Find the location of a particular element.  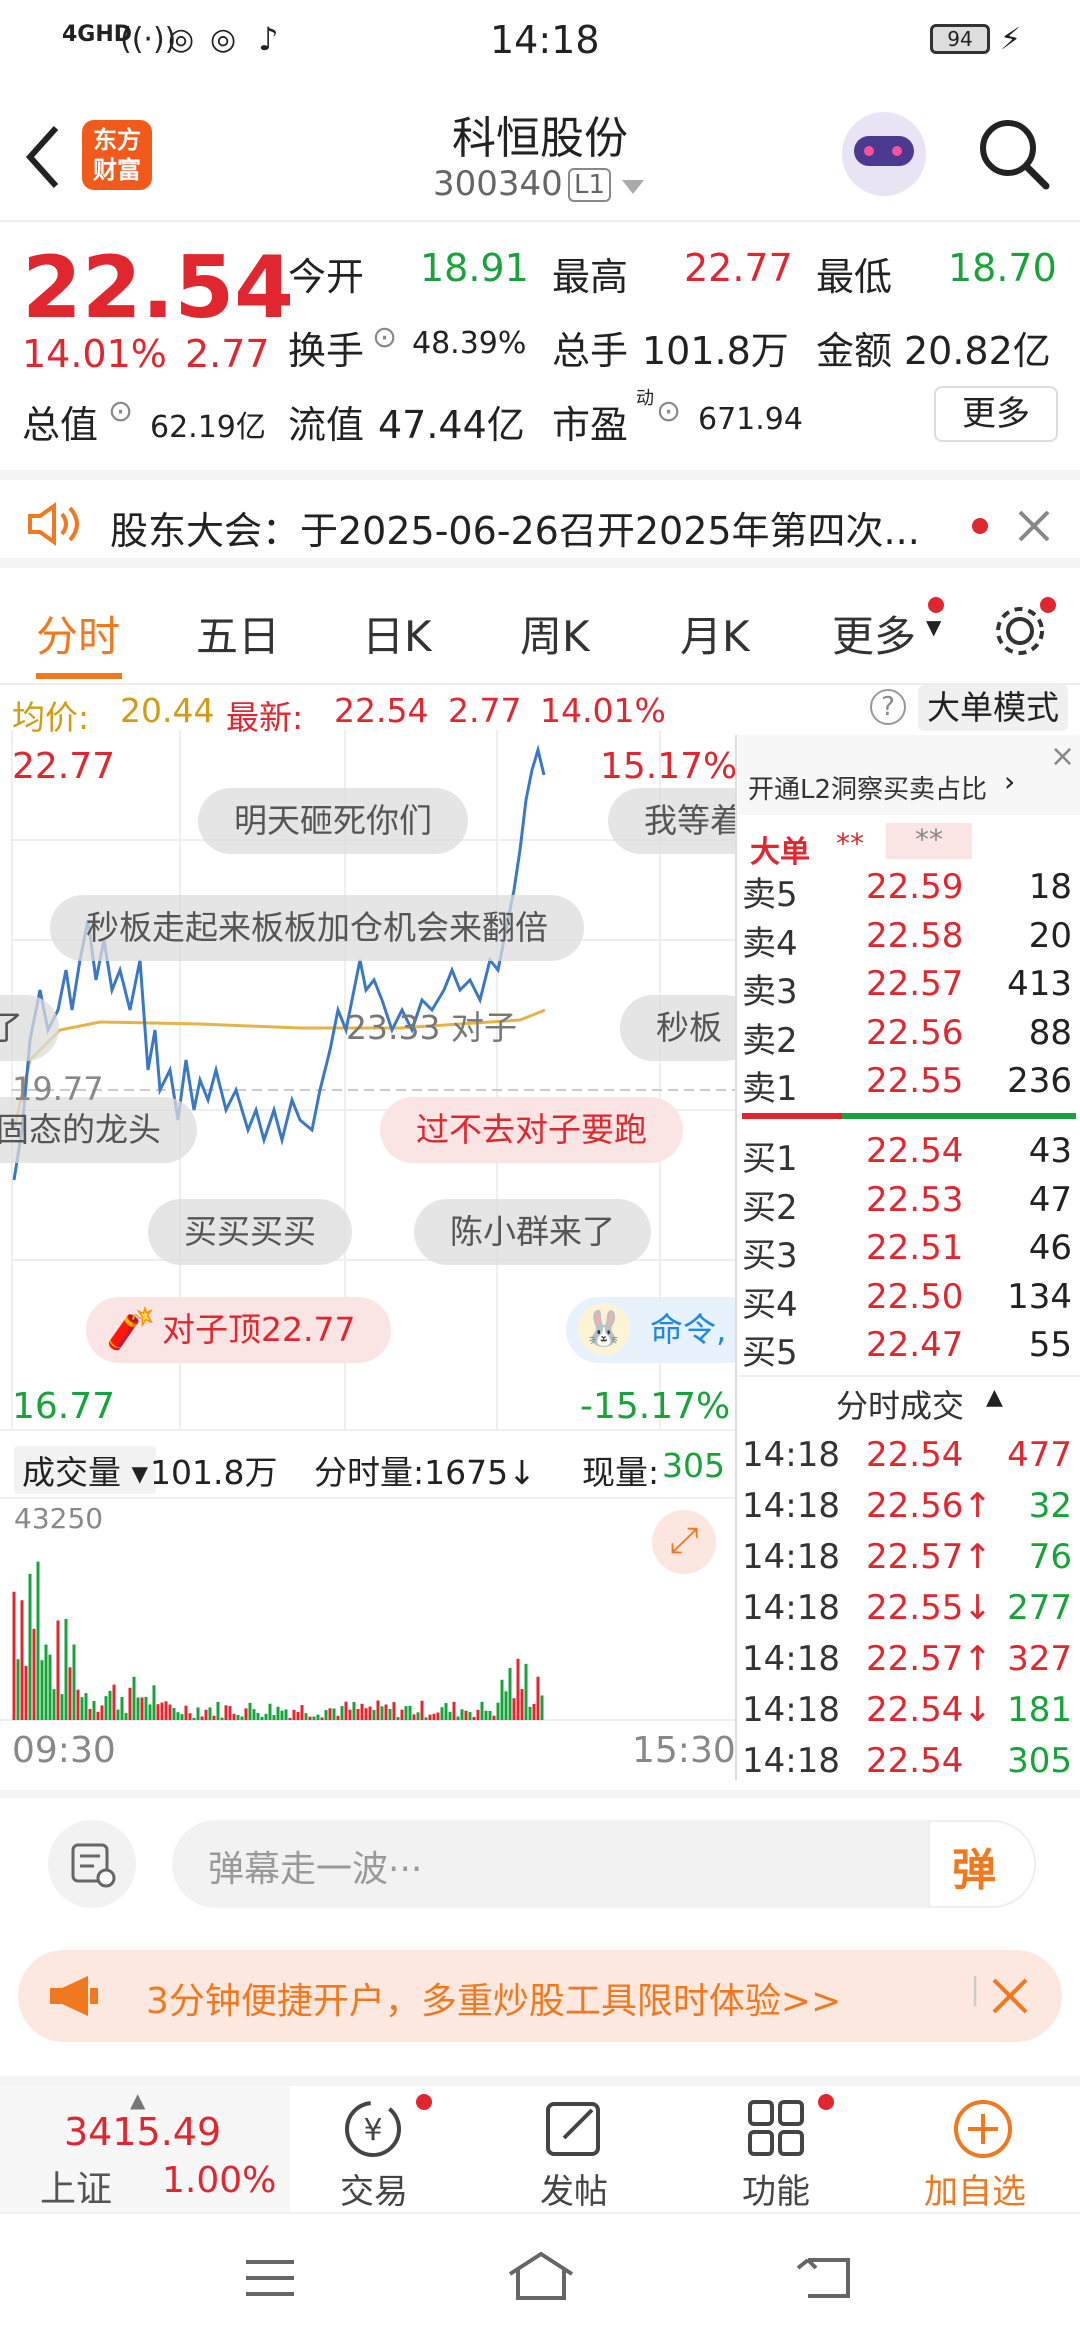

sell-row: 卖2 22.56 88 is located at coordinates (909, 1037).